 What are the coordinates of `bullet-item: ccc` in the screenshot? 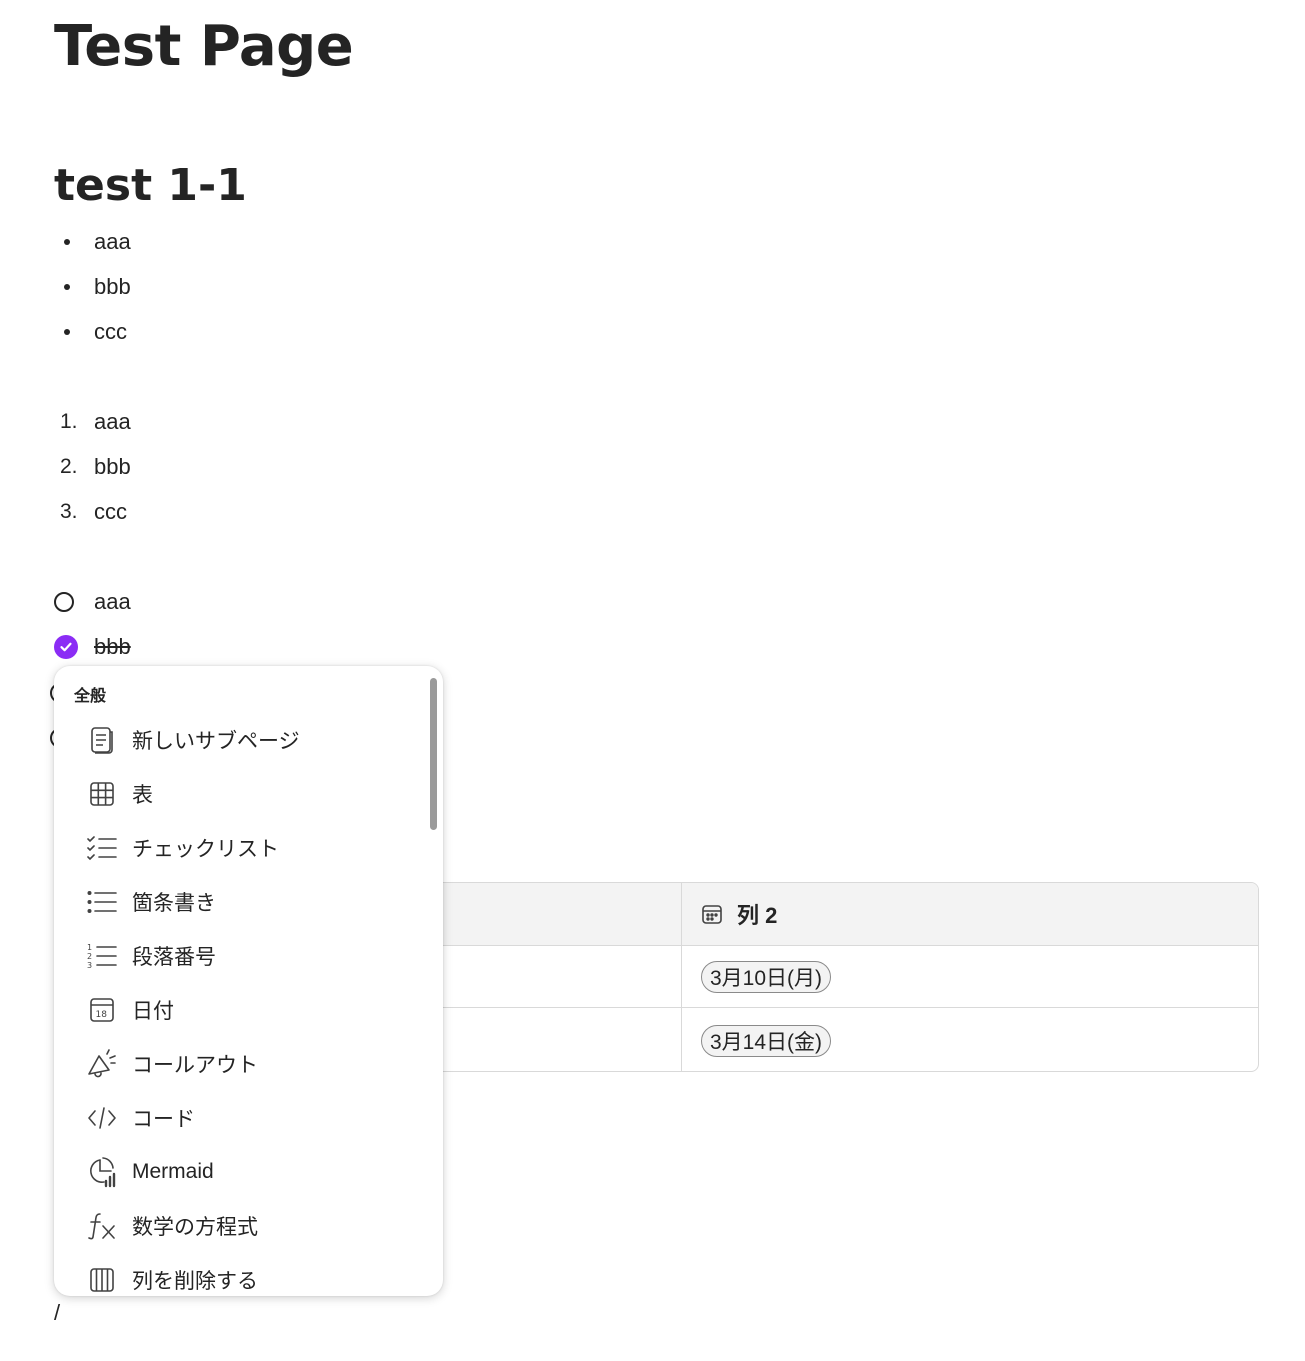 It's located at (90, 332).